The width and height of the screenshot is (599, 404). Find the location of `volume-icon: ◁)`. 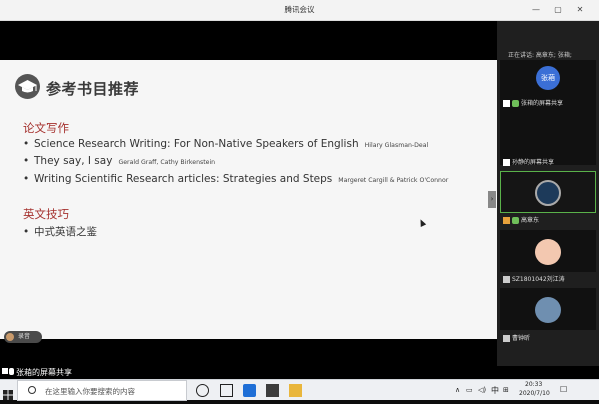

volume-icon: ◁) is located at coordinates (482, 390).